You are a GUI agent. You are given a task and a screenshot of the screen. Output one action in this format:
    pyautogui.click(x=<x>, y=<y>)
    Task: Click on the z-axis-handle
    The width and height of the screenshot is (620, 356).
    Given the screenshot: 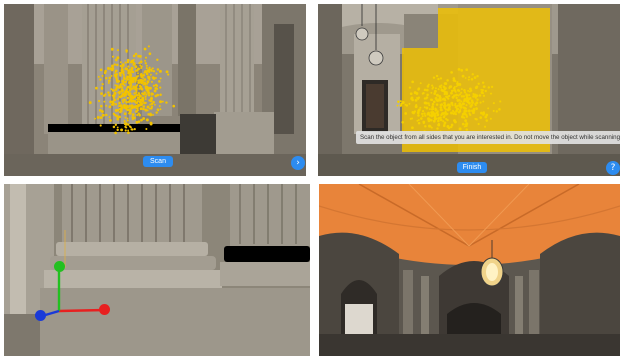 What is the action you would take?
    pyautogui.click(x=40, y=315)
    